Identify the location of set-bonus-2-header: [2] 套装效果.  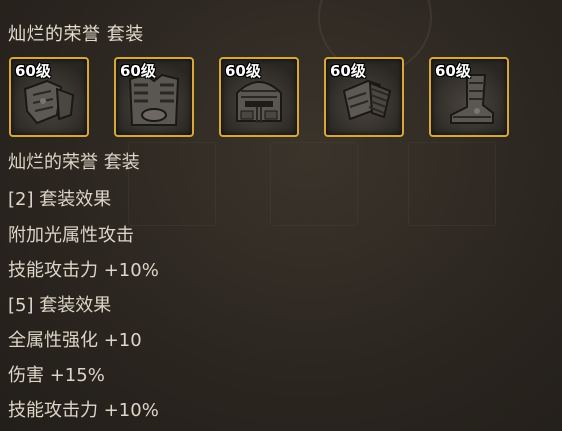
(60, 199).